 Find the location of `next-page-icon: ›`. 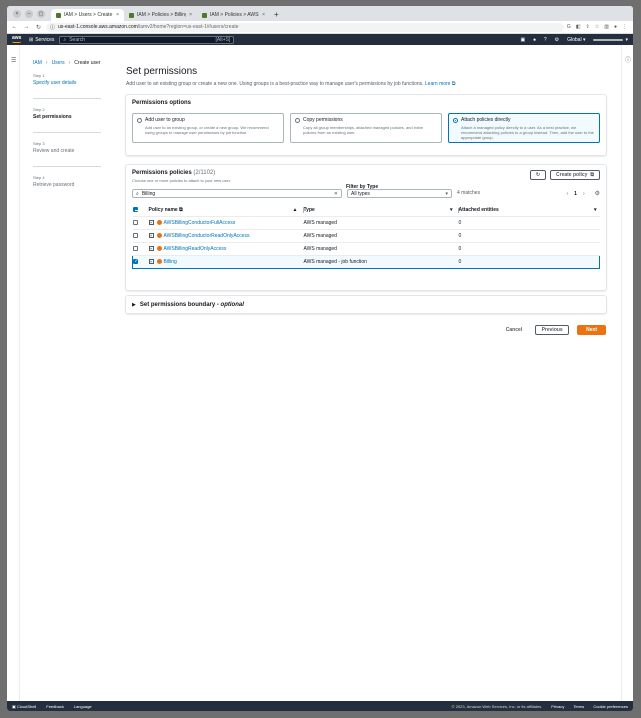

next-page-icon: › is located at coordinates (584, 194).